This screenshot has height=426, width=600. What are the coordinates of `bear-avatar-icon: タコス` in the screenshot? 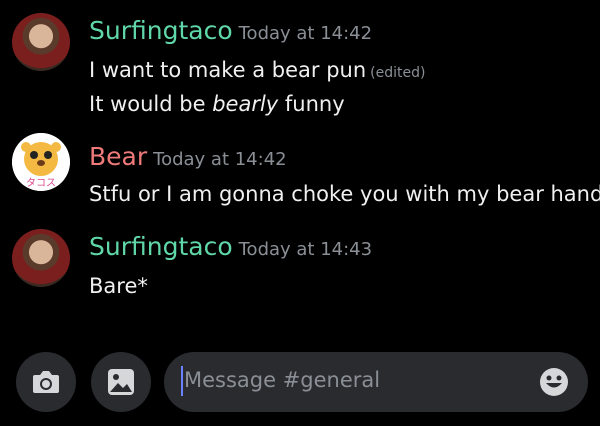 It's located at (41, 162).